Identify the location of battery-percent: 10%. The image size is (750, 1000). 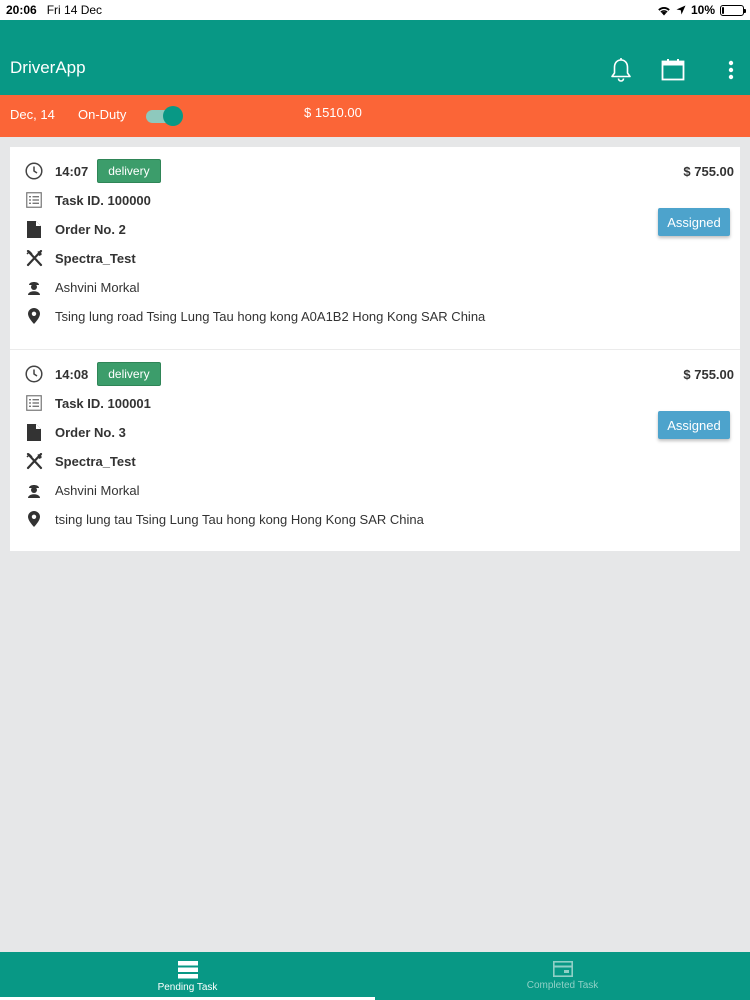
(702, 10).